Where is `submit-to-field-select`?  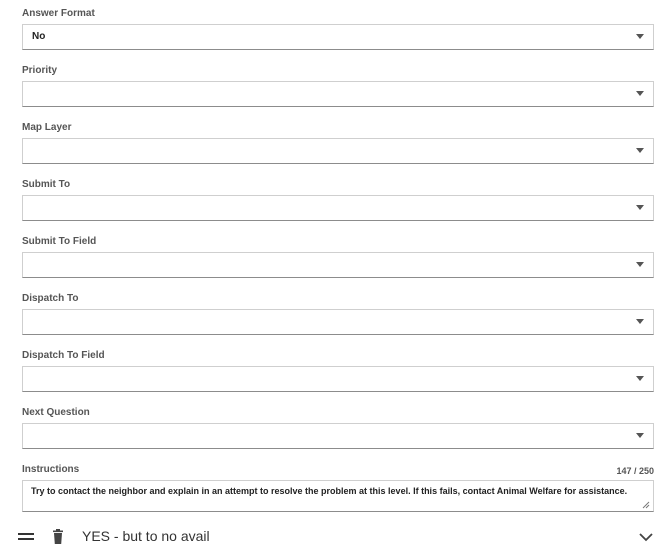
submit-to-field-select is located at coordinates (338, 265).